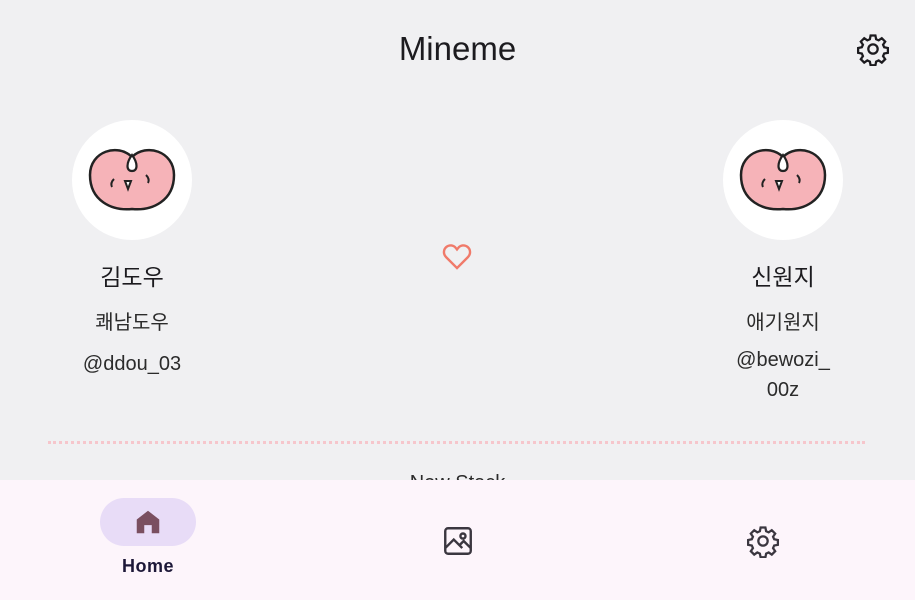 This screenshot has width=915, height=600. I want to click on profile-left: 김도우 쾌남도우 @ddou_03, so click(132, 249).